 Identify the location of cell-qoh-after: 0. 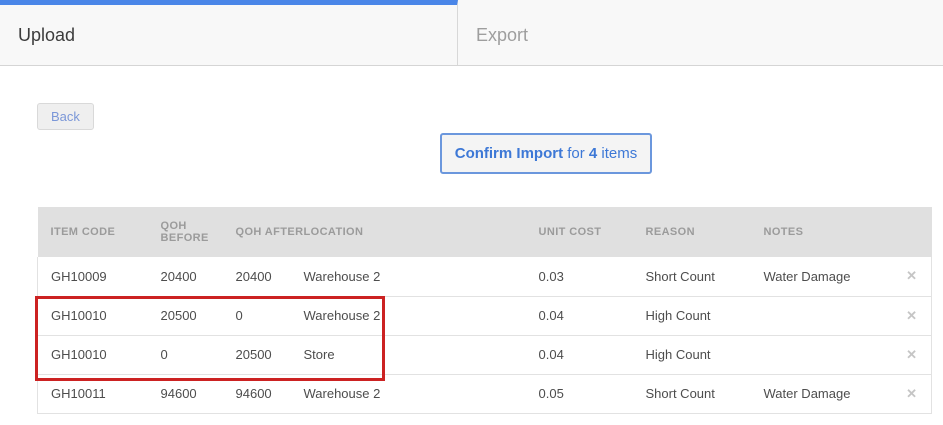
(269, 316).